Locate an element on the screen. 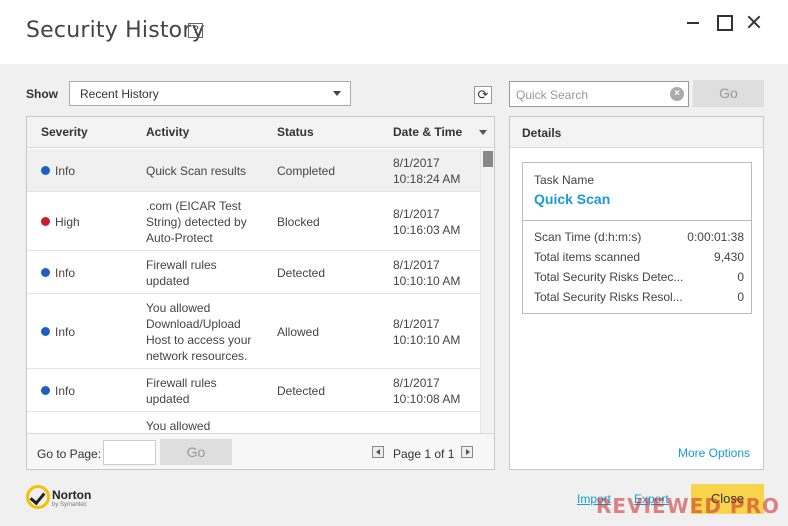 The height and width of the screenshot is (526, 788). activity-cell: Download/Upload is located at coordinates (193, 324).